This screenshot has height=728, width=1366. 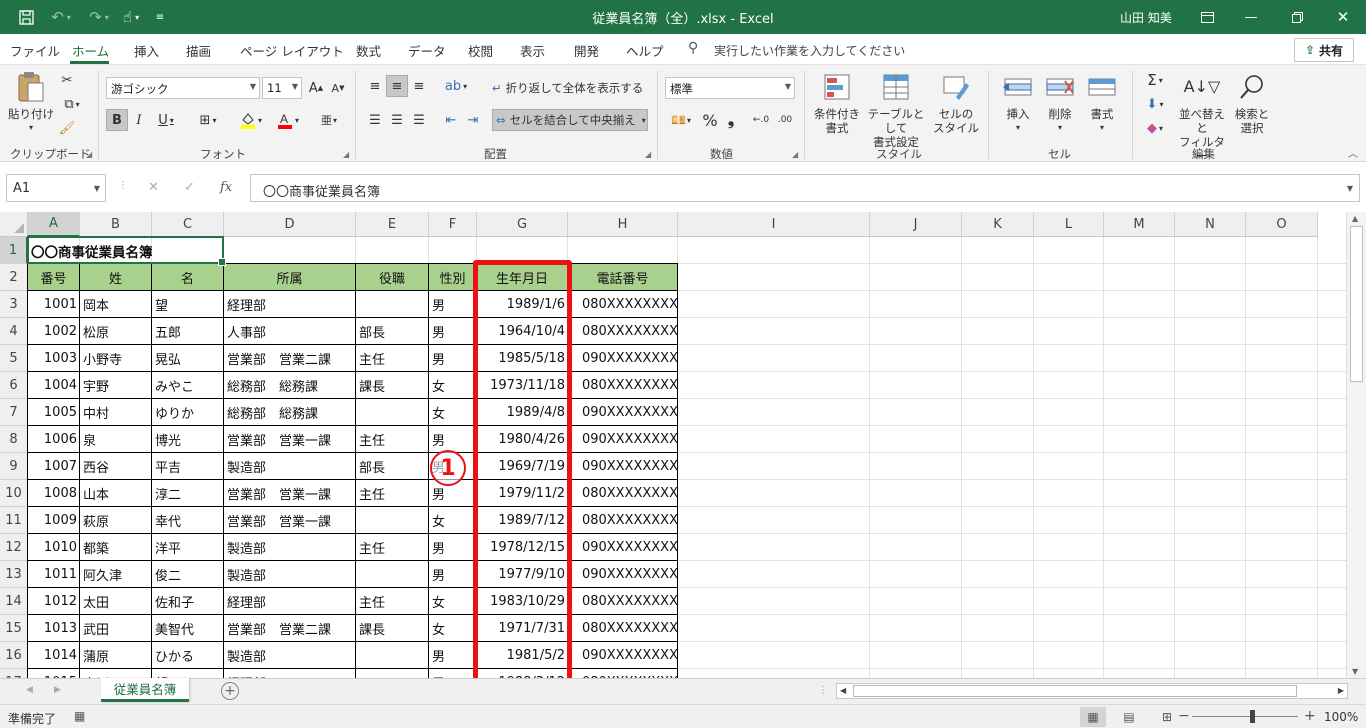 What do you see at coordinates (116, 547) in the screenshot?
I see `table-cell: 都築` at bounding box center [116, 547].